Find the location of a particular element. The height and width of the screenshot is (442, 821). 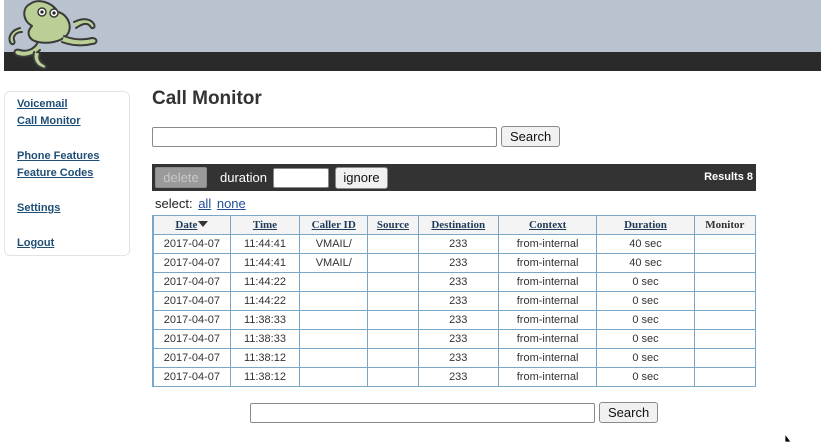

column-header-context-link: Context is located at coordinates (547, 225).